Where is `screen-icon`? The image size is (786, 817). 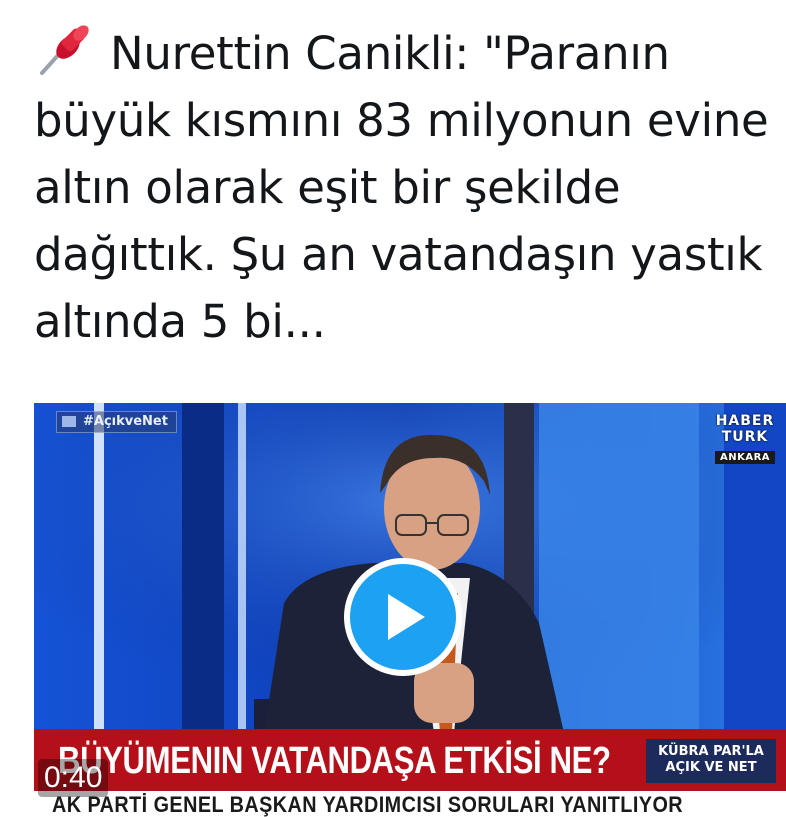 screen-icon is located at coordinates (69, 421).